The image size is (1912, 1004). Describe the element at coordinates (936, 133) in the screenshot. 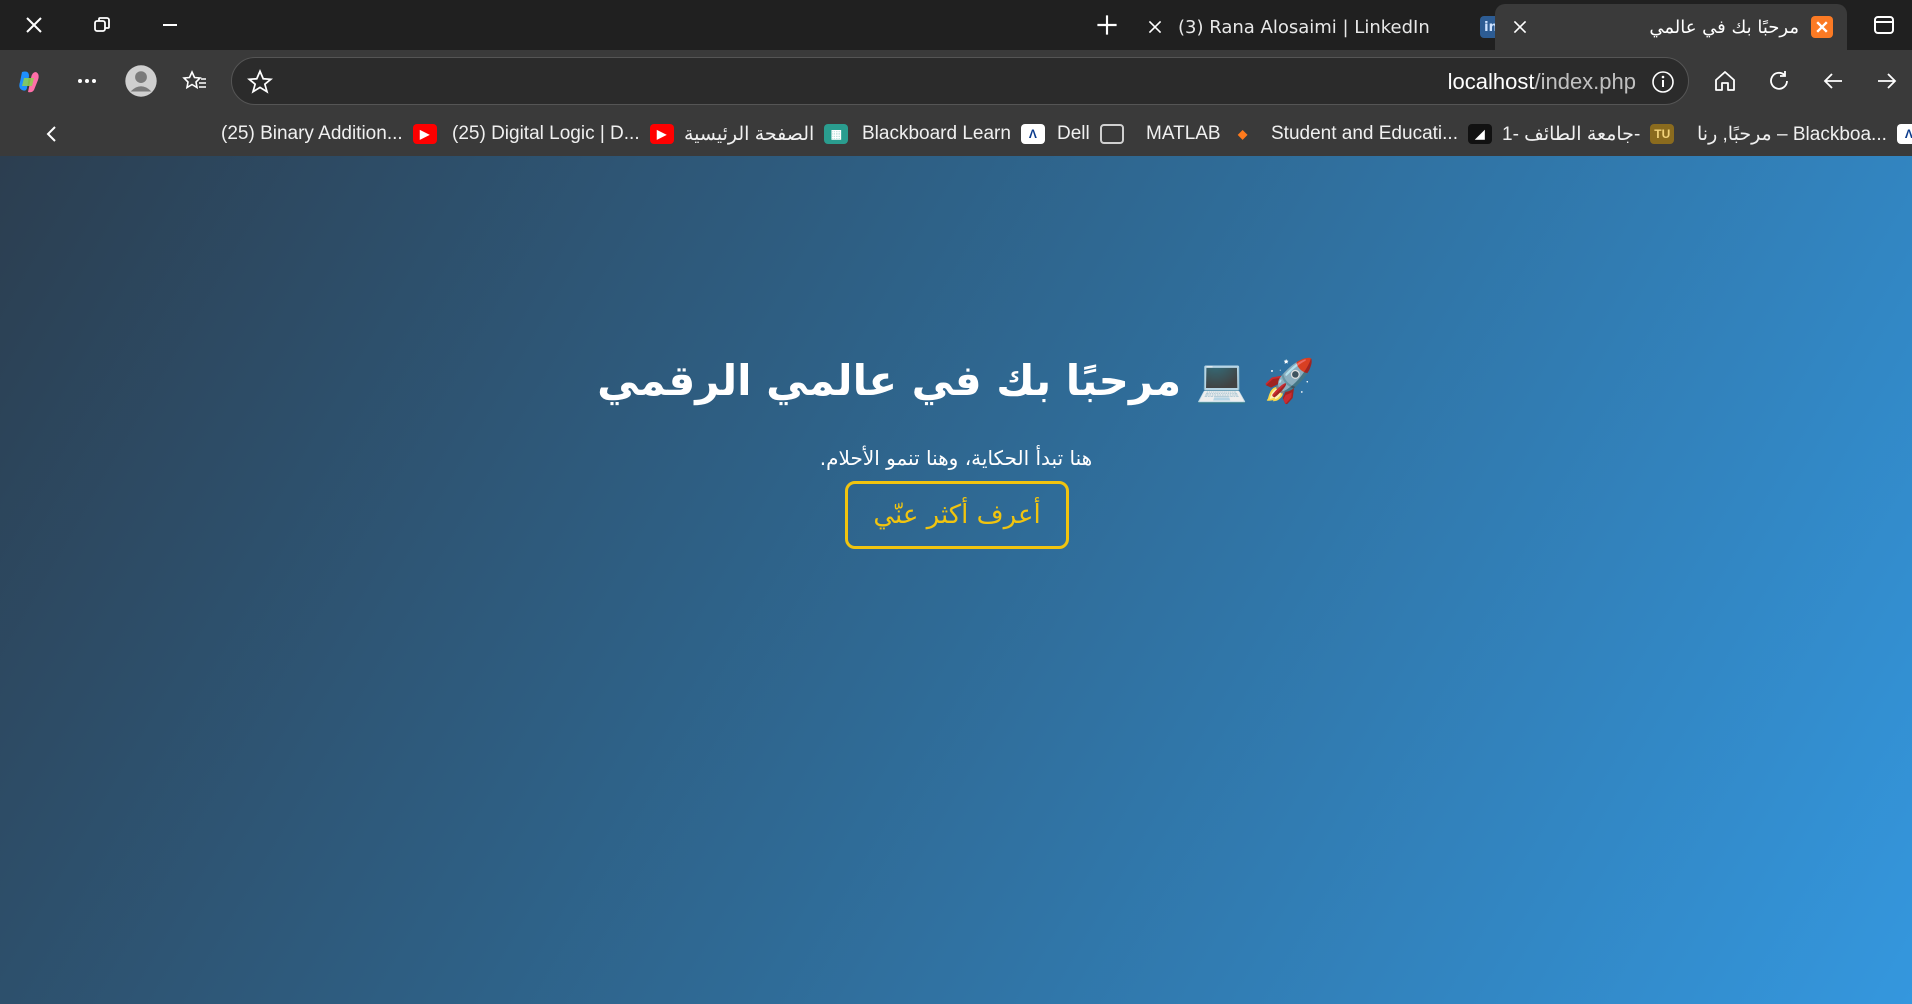

I see `bookmark-label: Blackboard Learn` at that location.